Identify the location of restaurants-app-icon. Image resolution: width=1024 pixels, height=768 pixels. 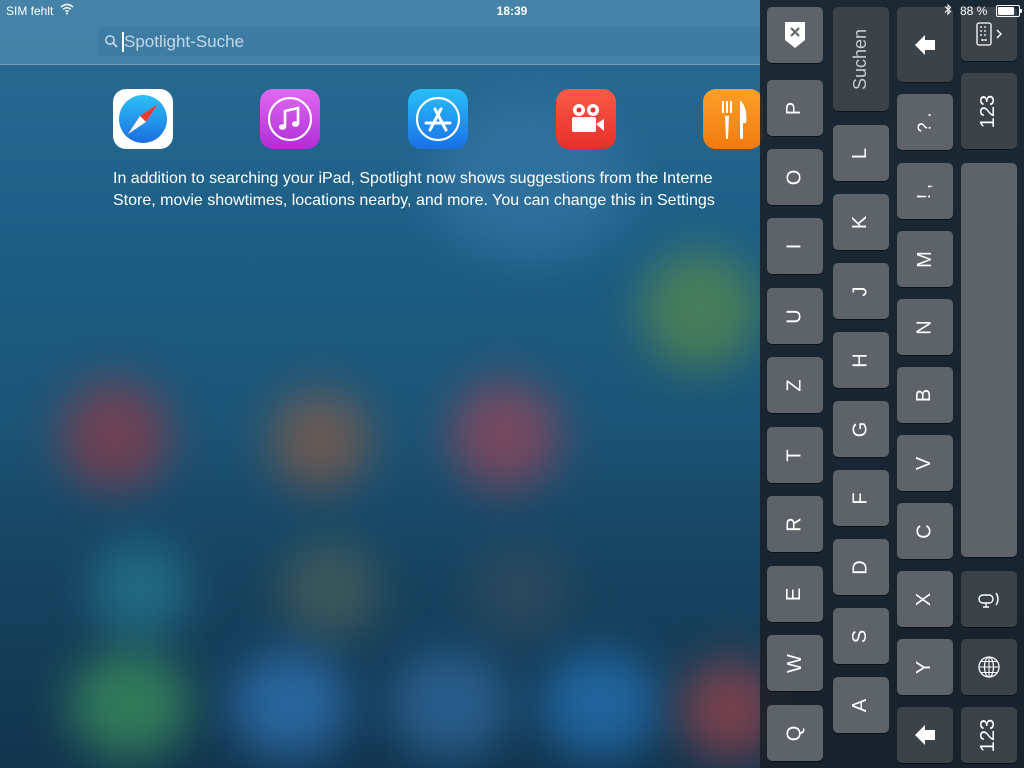
(733, 119).